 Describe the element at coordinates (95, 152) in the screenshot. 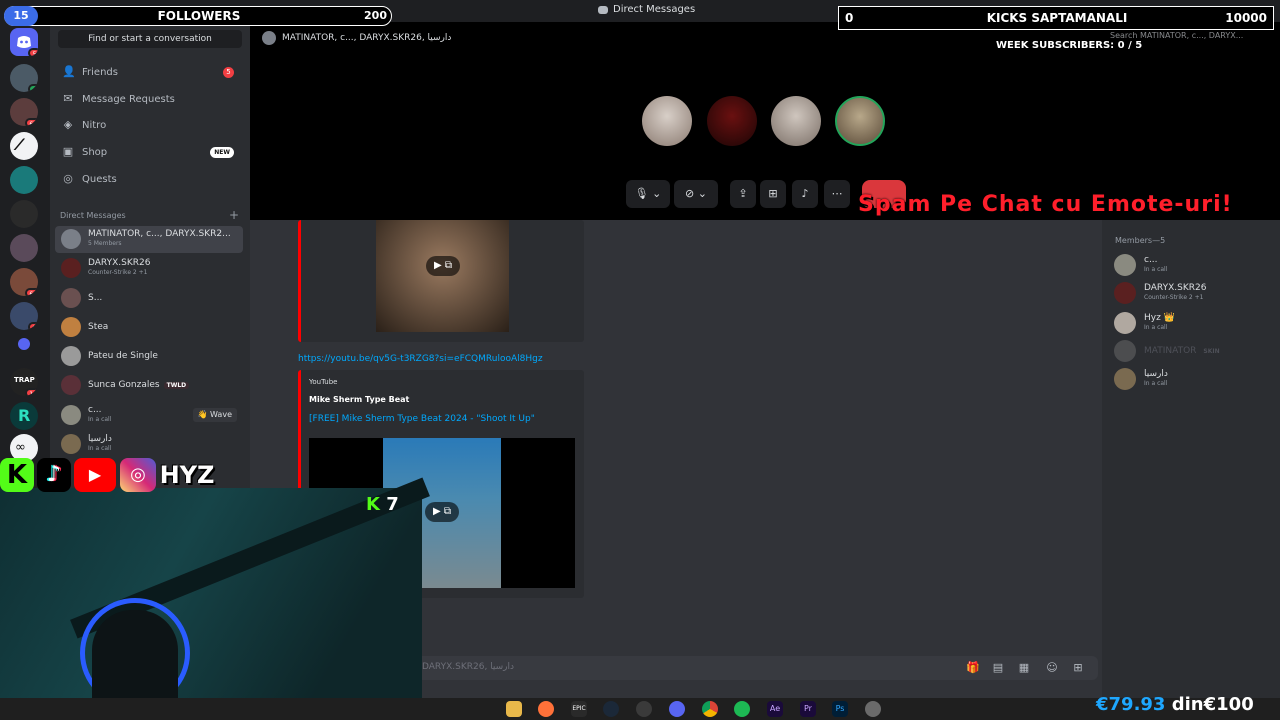

I see `nav-label: Shop` at that location.